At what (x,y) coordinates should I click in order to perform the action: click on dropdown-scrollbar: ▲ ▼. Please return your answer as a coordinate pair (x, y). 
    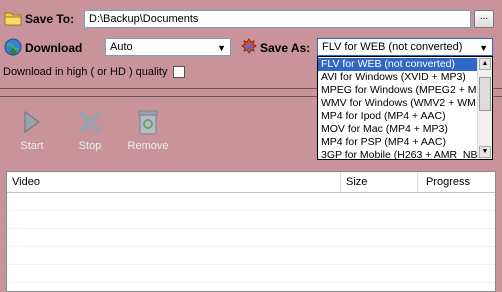
    Looking at the image, I should click on (484, 108).